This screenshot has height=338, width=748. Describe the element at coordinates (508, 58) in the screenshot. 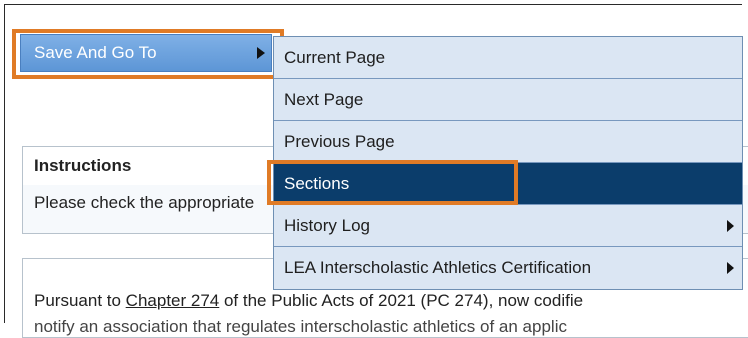

I see `menu-item-current-page: Current Page` at that location.